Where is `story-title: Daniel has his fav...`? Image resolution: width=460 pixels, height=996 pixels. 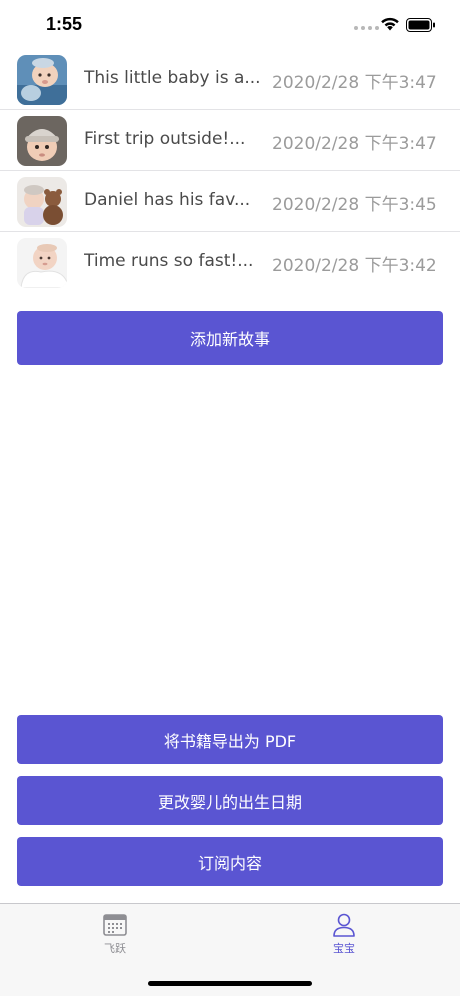 story-title: Daniel has his fav... is located at coordinates (167, 200).